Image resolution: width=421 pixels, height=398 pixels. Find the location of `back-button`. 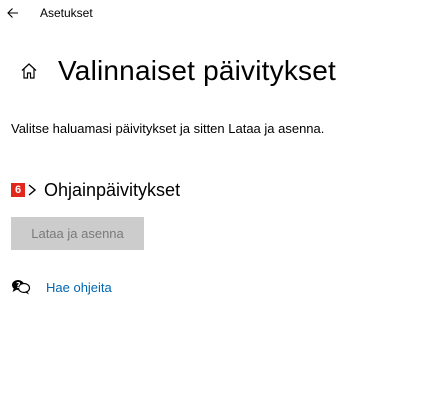

back-button is located at coordinates (13, 13).